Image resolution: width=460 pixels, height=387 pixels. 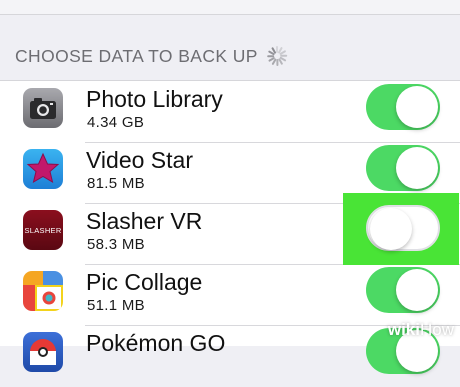 What do you see at coordinates (436, 329) in the screenshot?
I see `watermark-light: How` at bounding box center [436, 329].